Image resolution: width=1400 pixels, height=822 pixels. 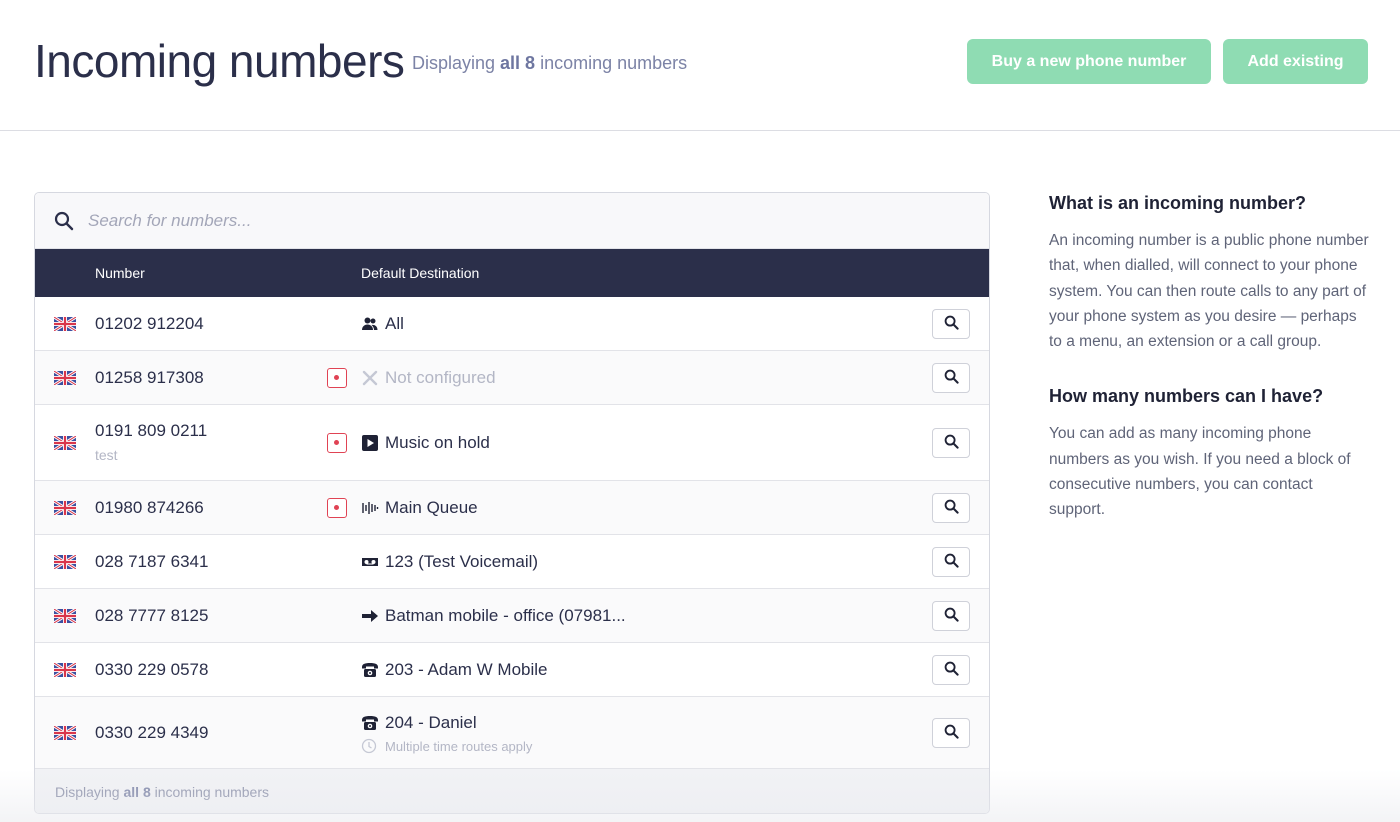 What do you see at coordinates (152, 669) in the screenshot?
I see `phone-number: 0330 229 0578` at bounding box center [152, 669].